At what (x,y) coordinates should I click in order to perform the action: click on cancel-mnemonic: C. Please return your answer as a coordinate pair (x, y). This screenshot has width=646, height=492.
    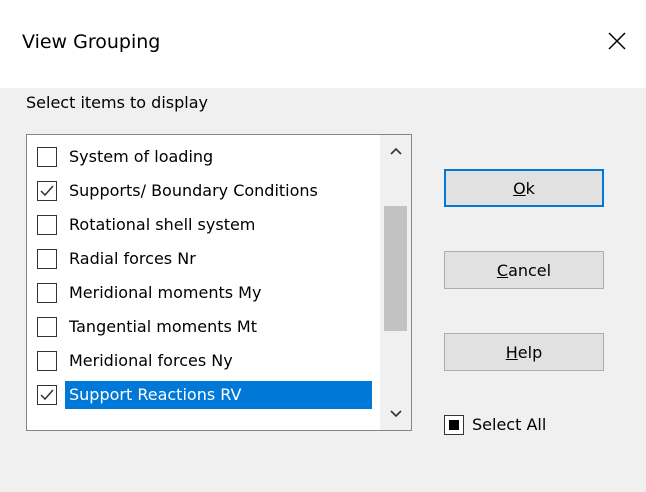
    Looking at the image, I should click on (502, 270).